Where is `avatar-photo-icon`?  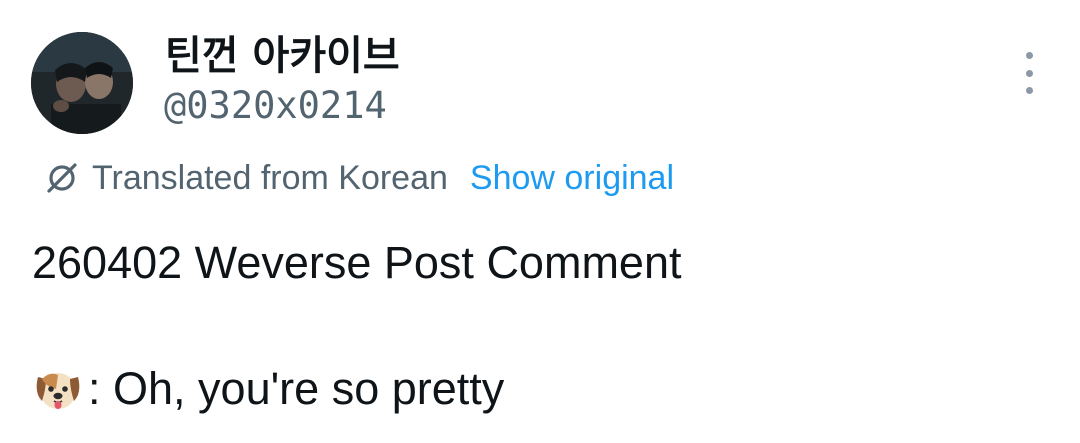
avatar-photo-icon is located at coordinates (82, 83).